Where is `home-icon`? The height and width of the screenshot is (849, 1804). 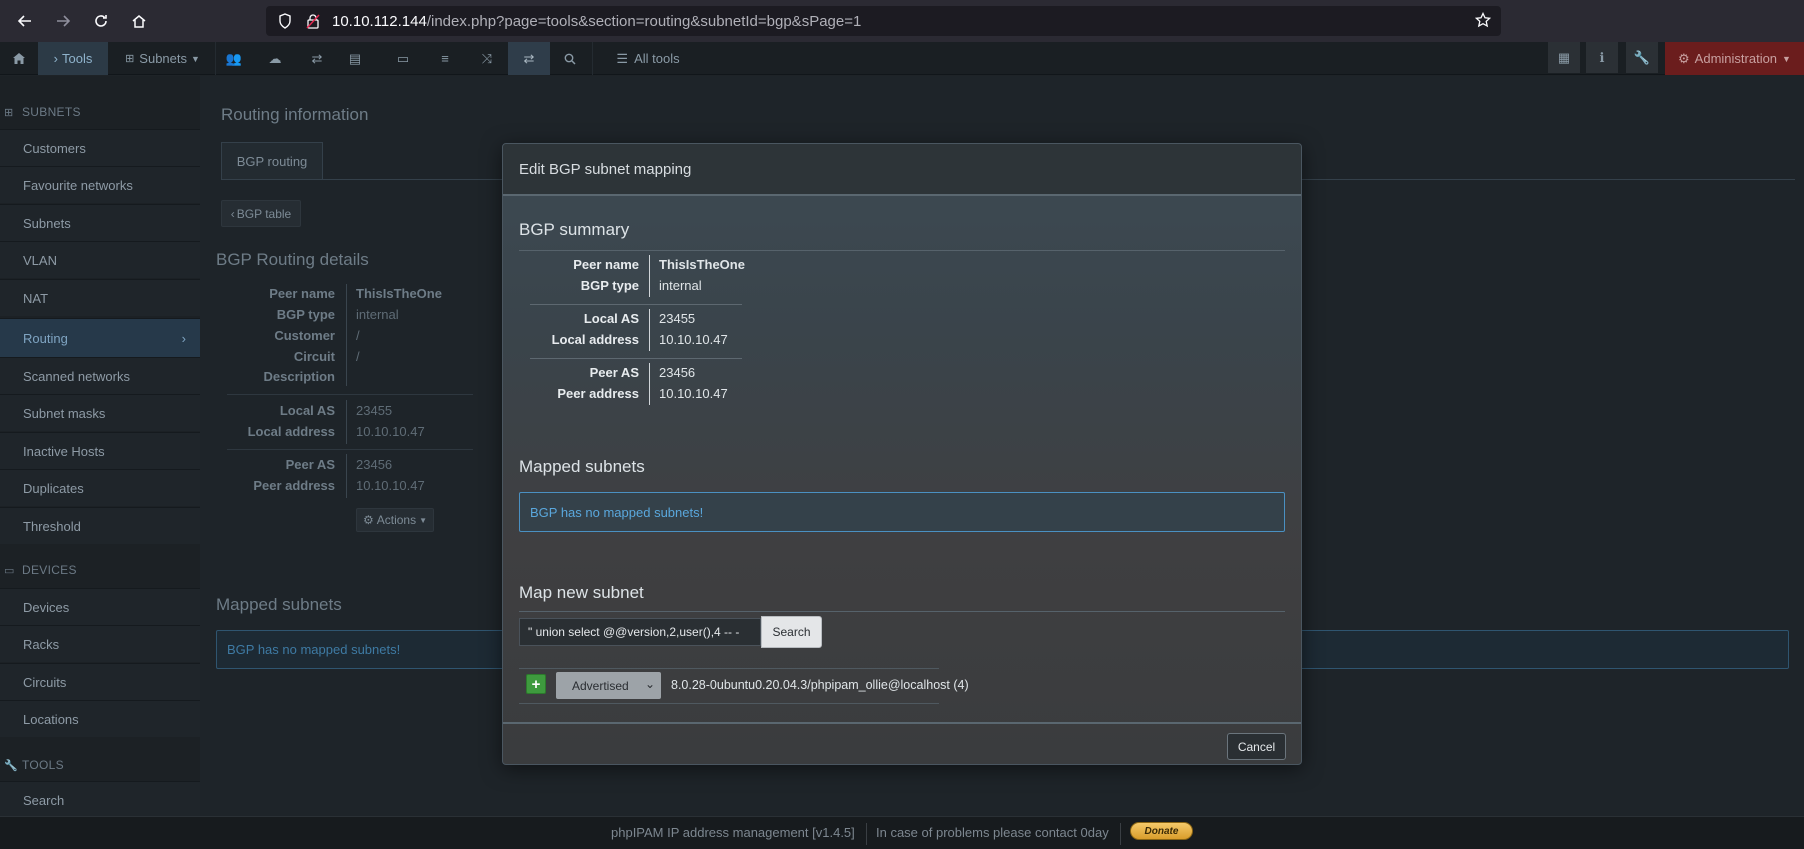
home-icon is located at coordinates (139, 21).